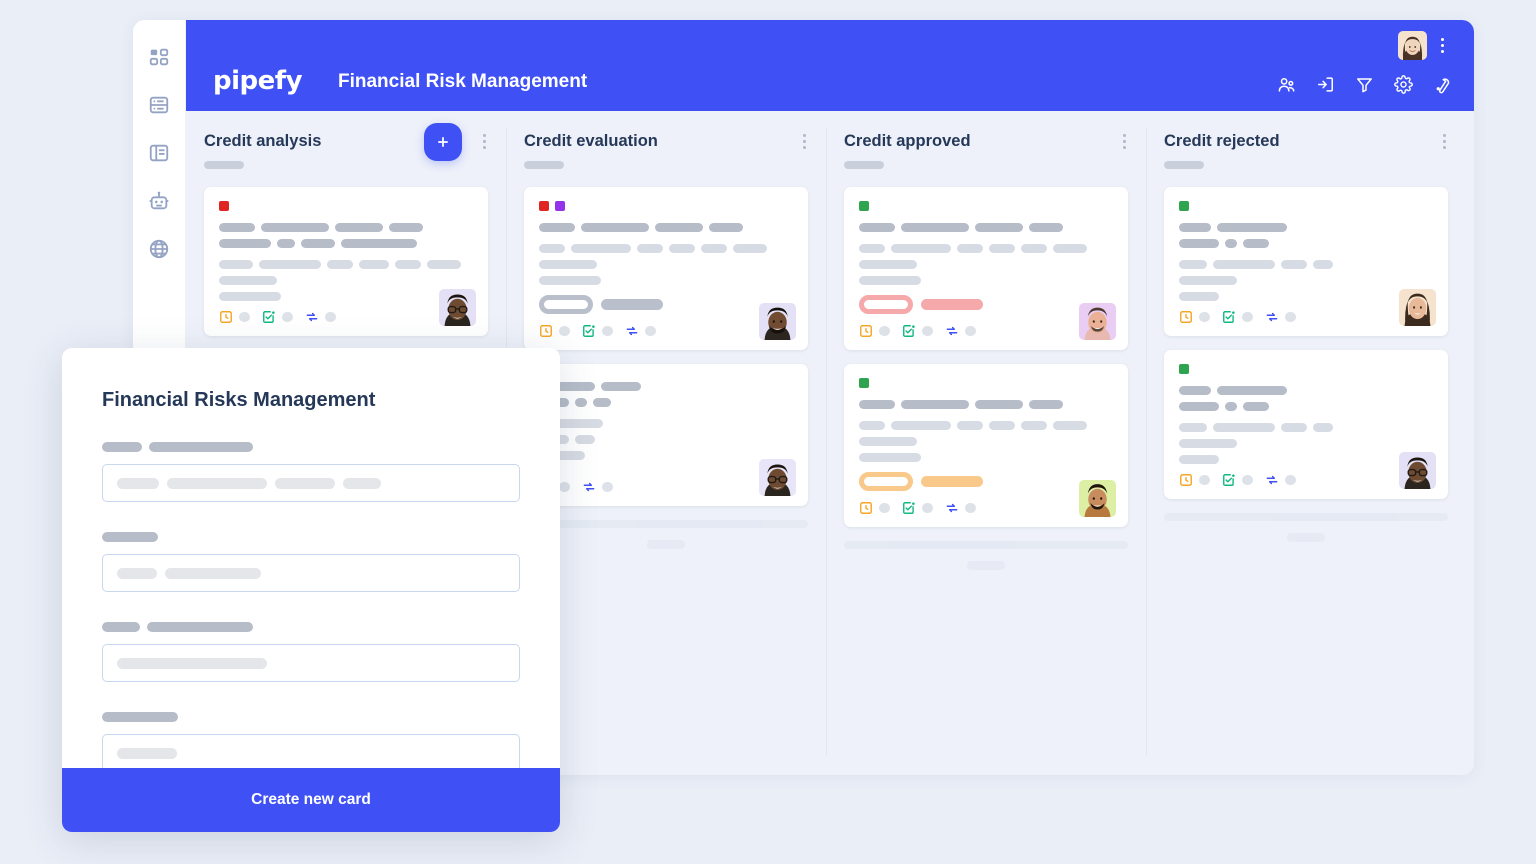  Describe the element at coordinates (159, 57) in the screenshot. I see `apps-grid-icon` at that location.